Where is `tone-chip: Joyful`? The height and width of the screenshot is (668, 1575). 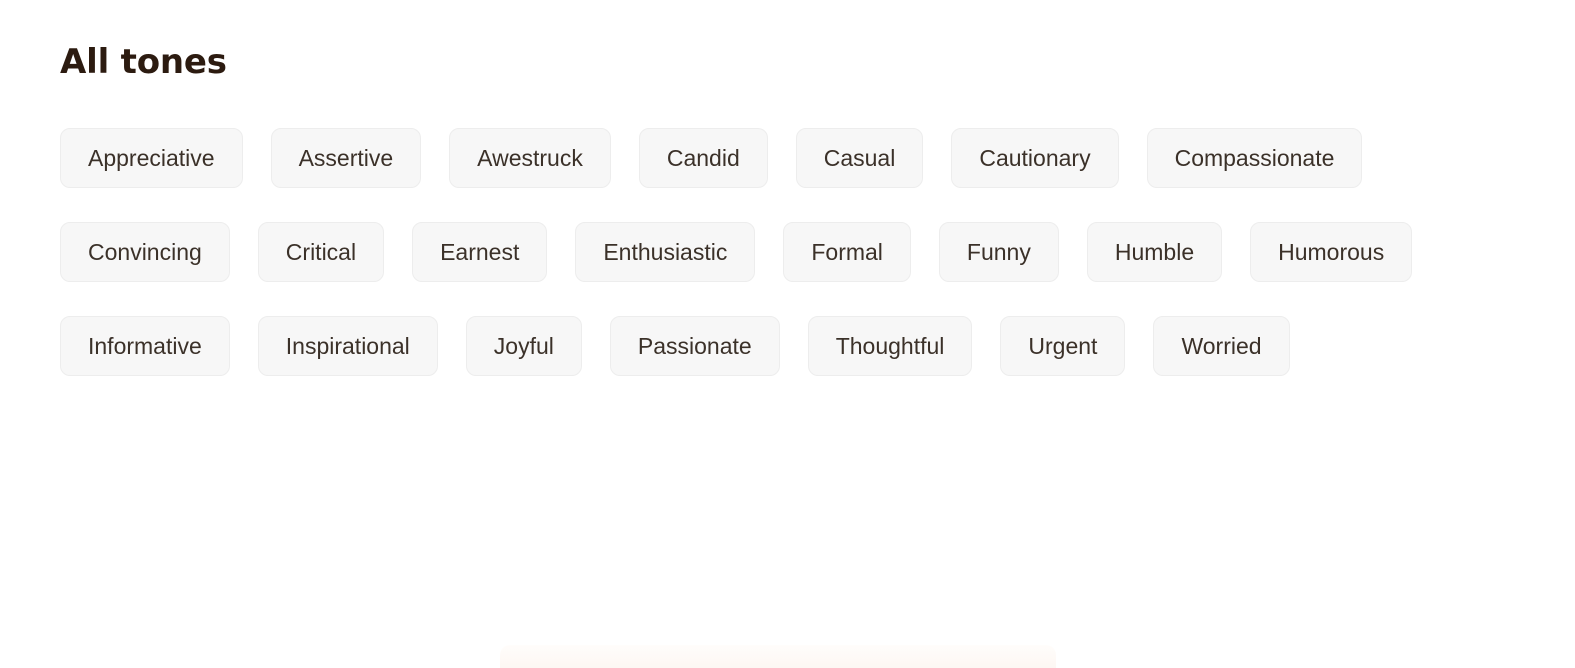 tone-chip: Joyful is located at coordinates (523, 346).